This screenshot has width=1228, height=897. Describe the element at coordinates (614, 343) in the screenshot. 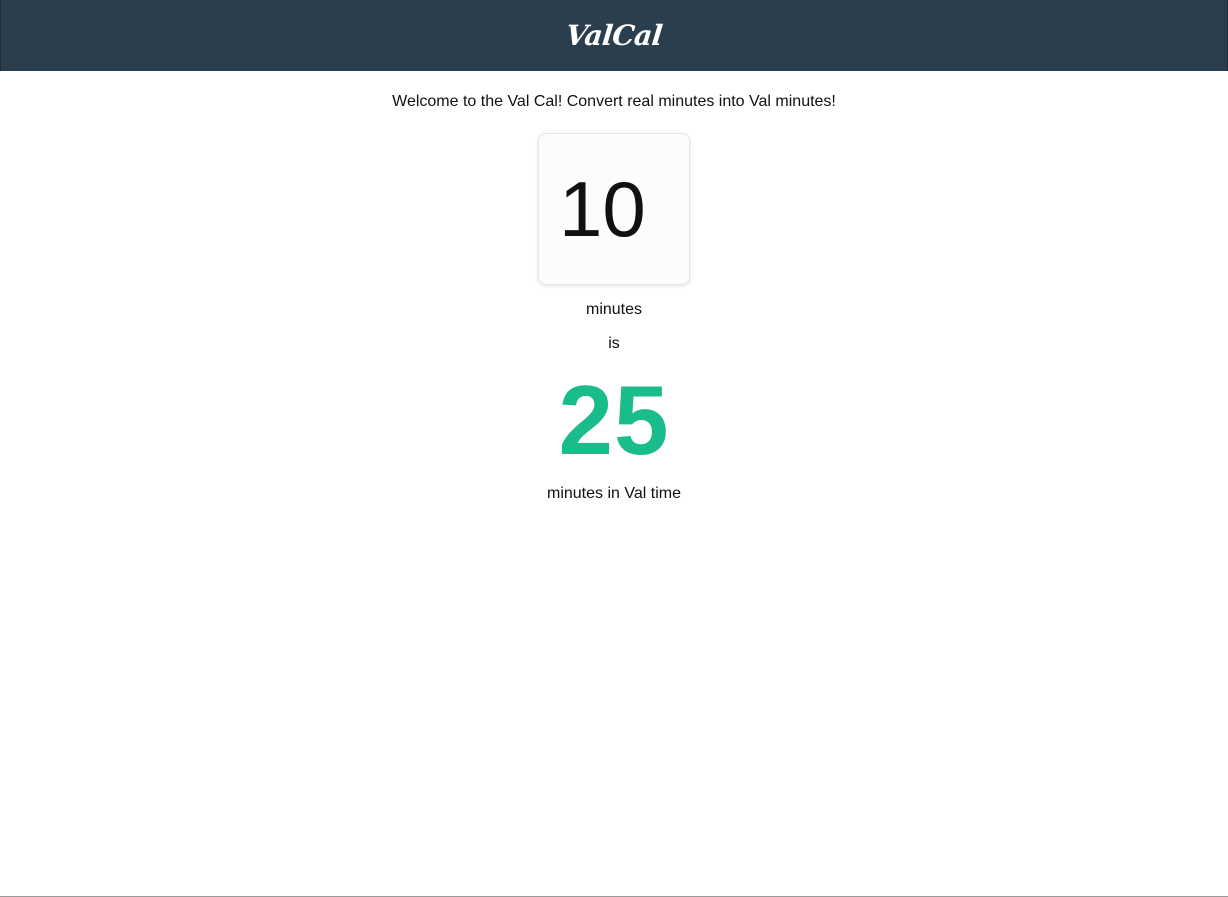

I see `connector-label: is` at that location.